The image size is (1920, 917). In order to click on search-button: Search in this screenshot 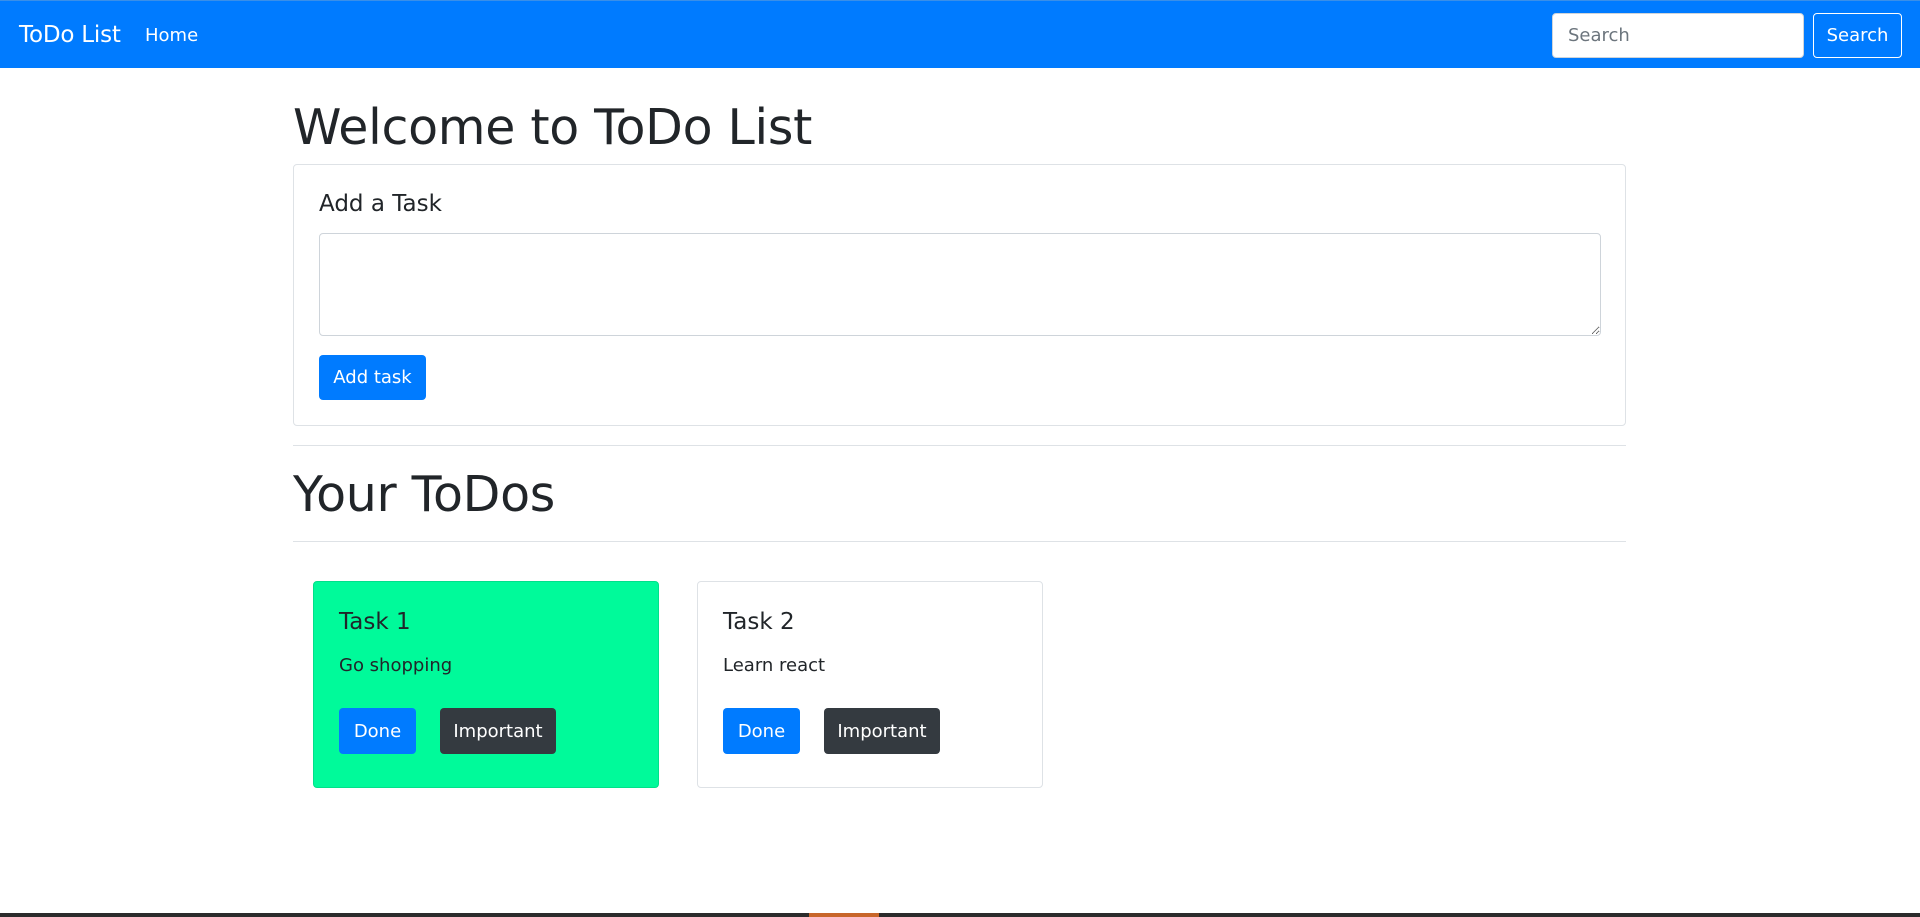, I will do `click(1857, 35)`.